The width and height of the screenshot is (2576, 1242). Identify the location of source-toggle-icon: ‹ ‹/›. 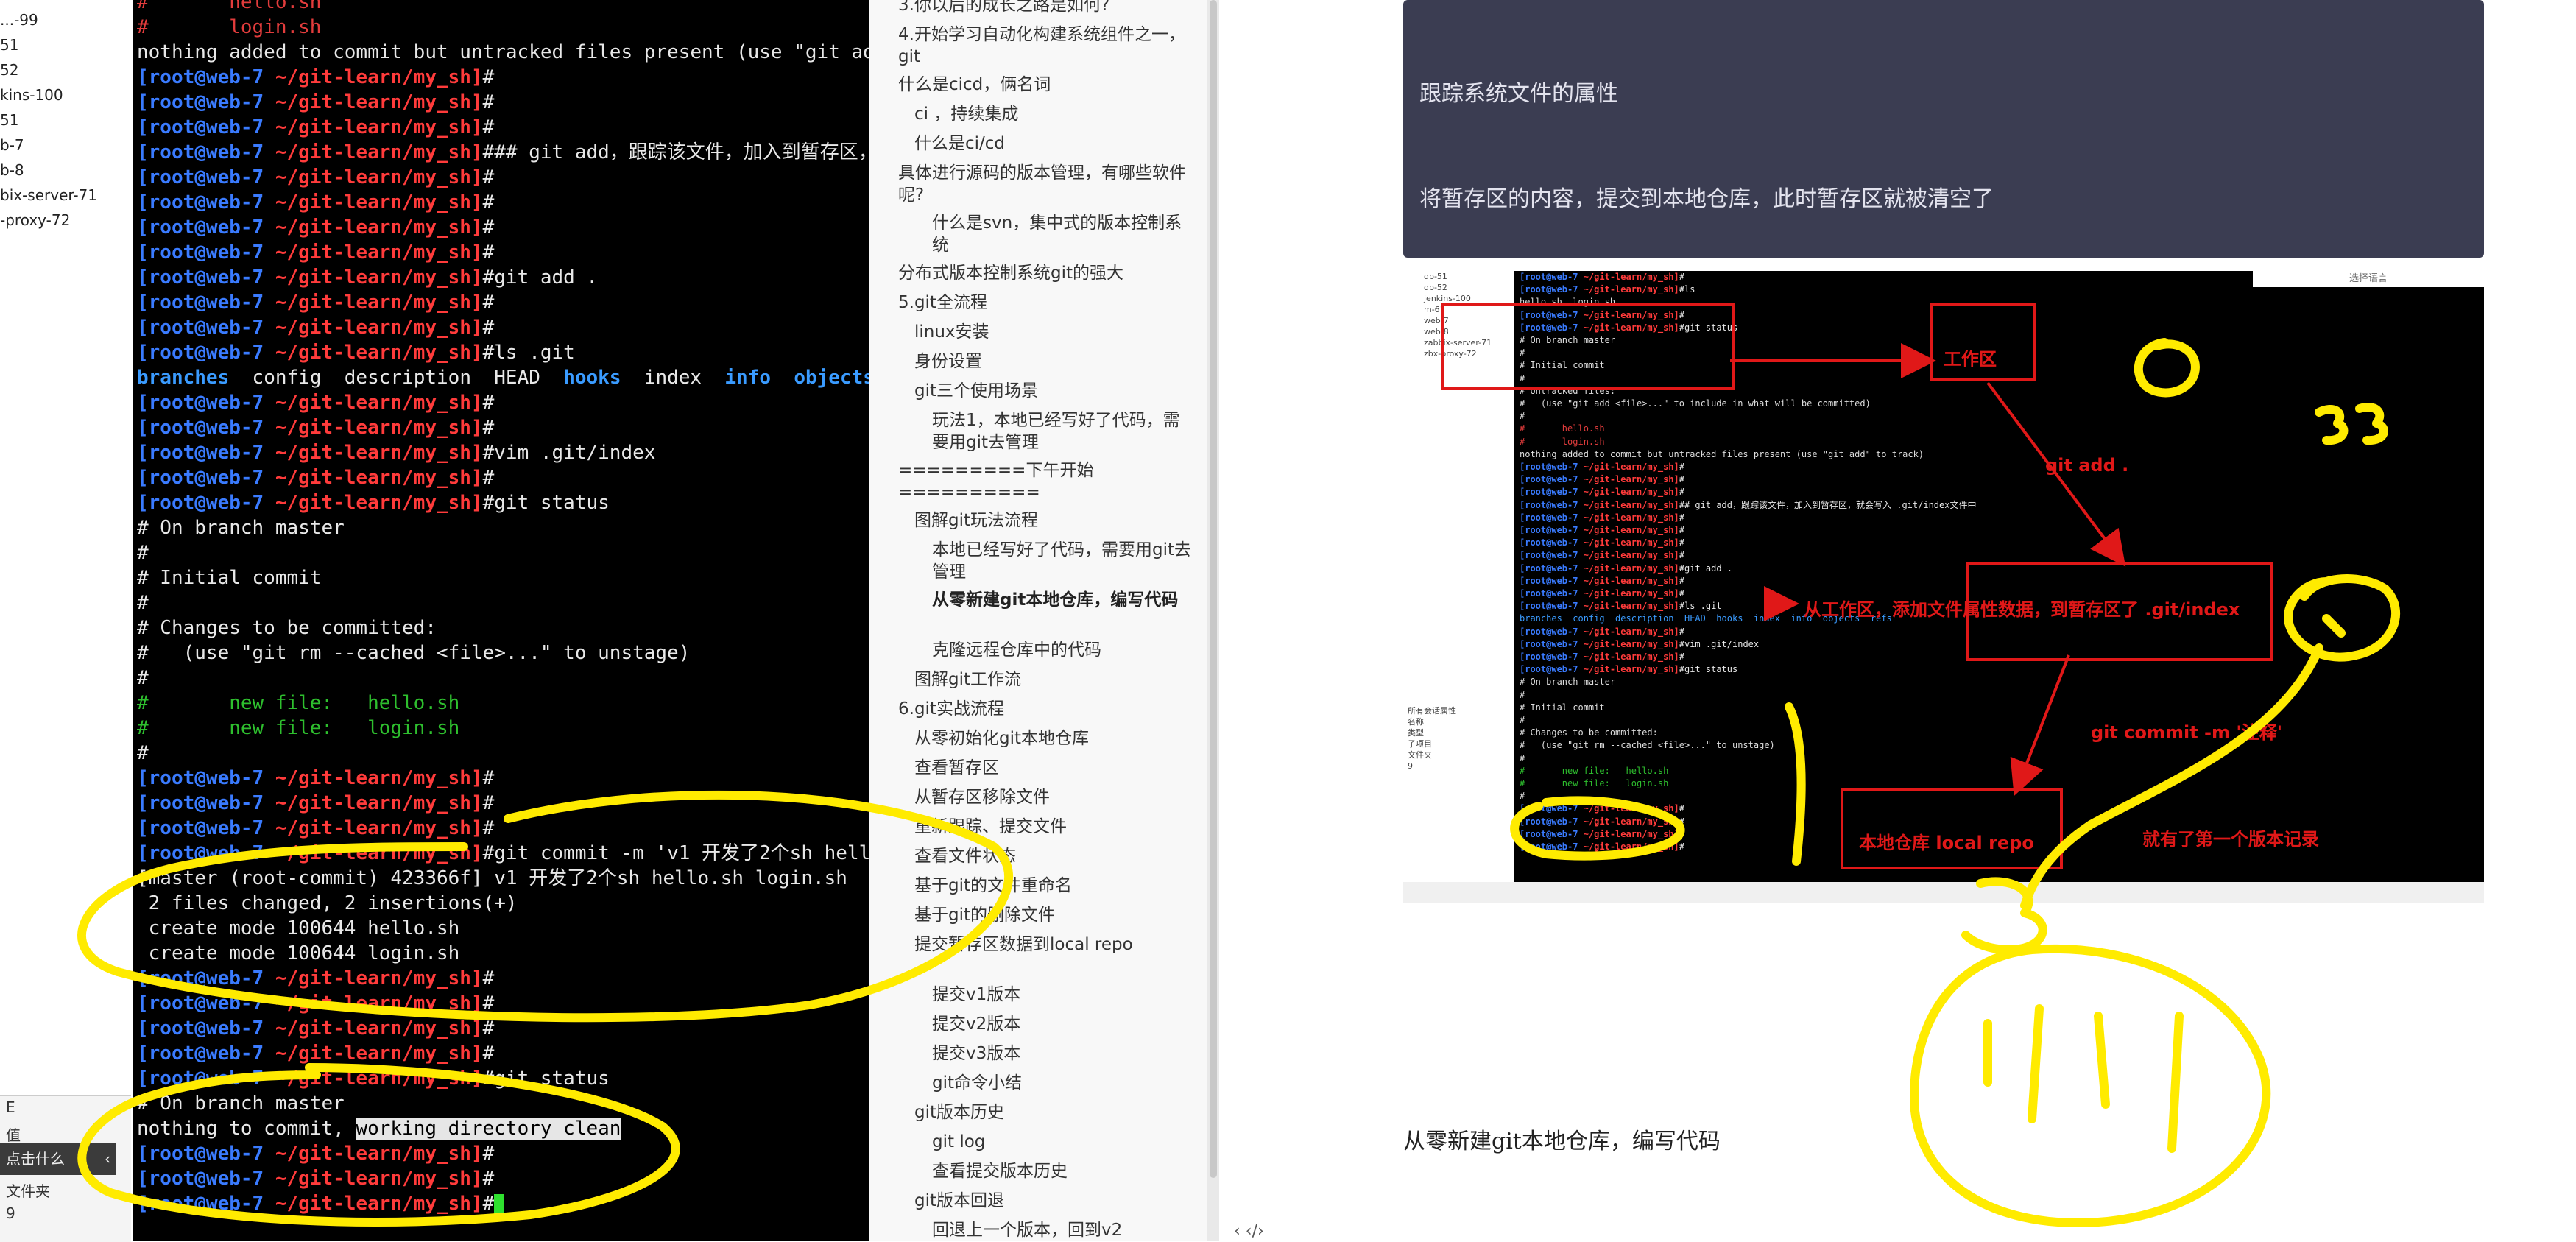
(1249, 1232).